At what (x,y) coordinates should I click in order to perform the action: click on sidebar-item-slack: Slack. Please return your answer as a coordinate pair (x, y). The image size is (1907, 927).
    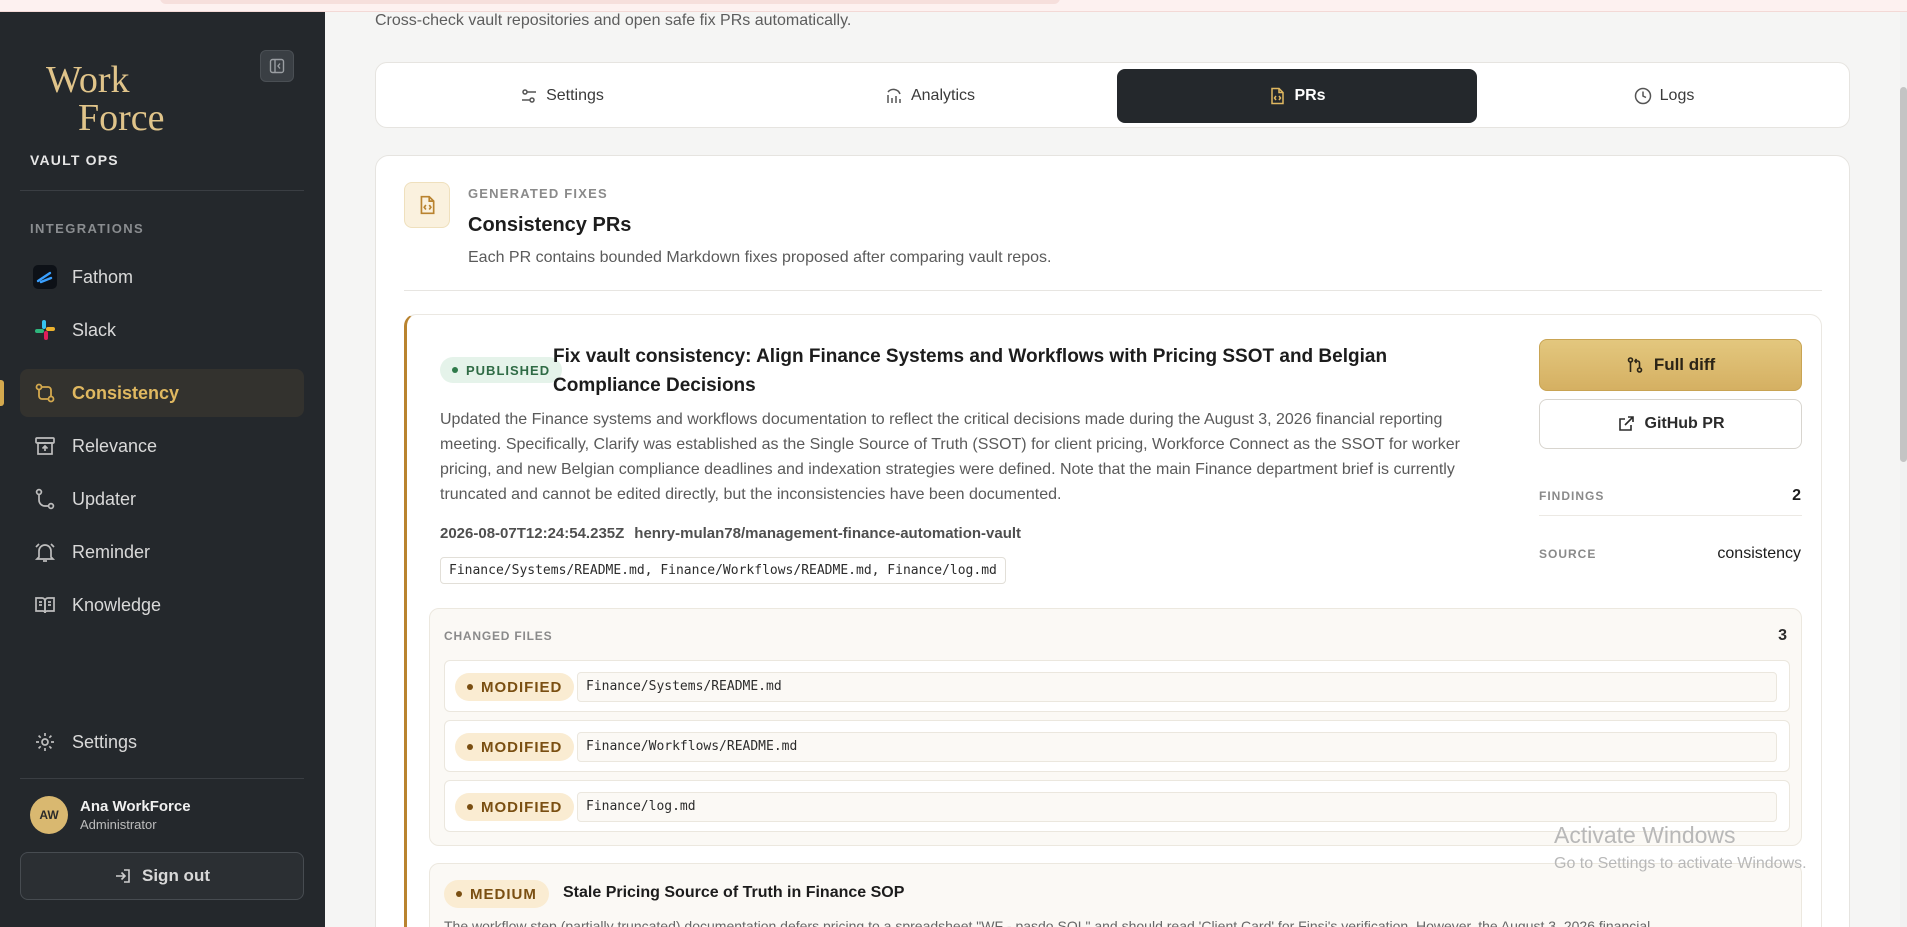
    Looking at the image, I should click on (162, 330).